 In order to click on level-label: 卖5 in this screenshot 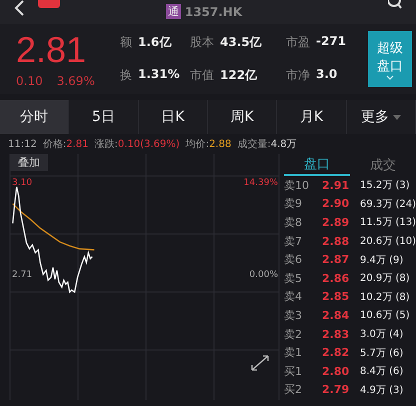, I will do `click(293, 278)`.